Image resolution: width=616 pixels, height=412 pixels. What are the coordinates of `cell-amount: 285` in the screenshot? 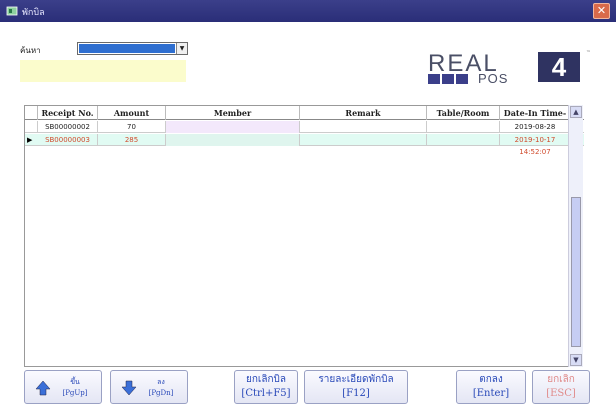 It's located at (132, 140).